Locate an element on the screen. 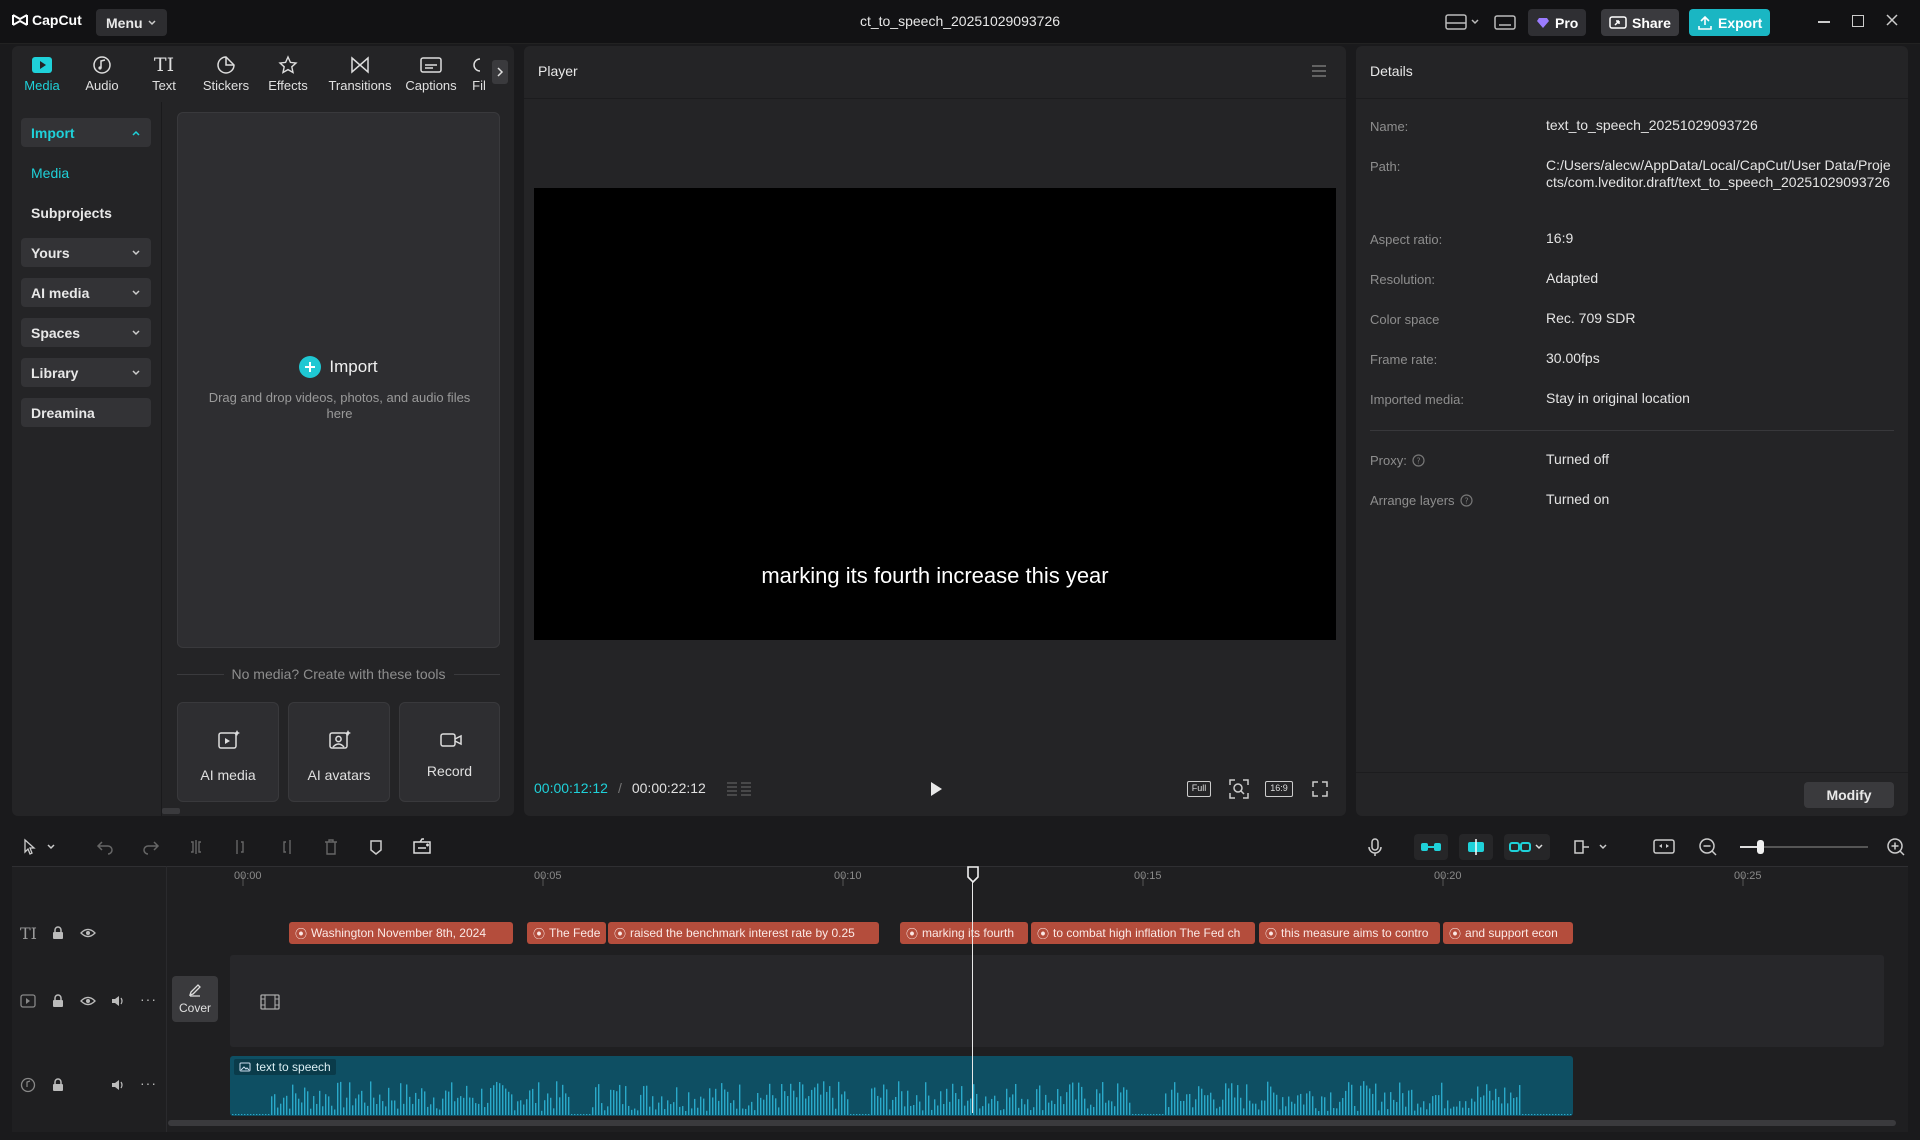  play-icon is located at coordinates (936, 789).